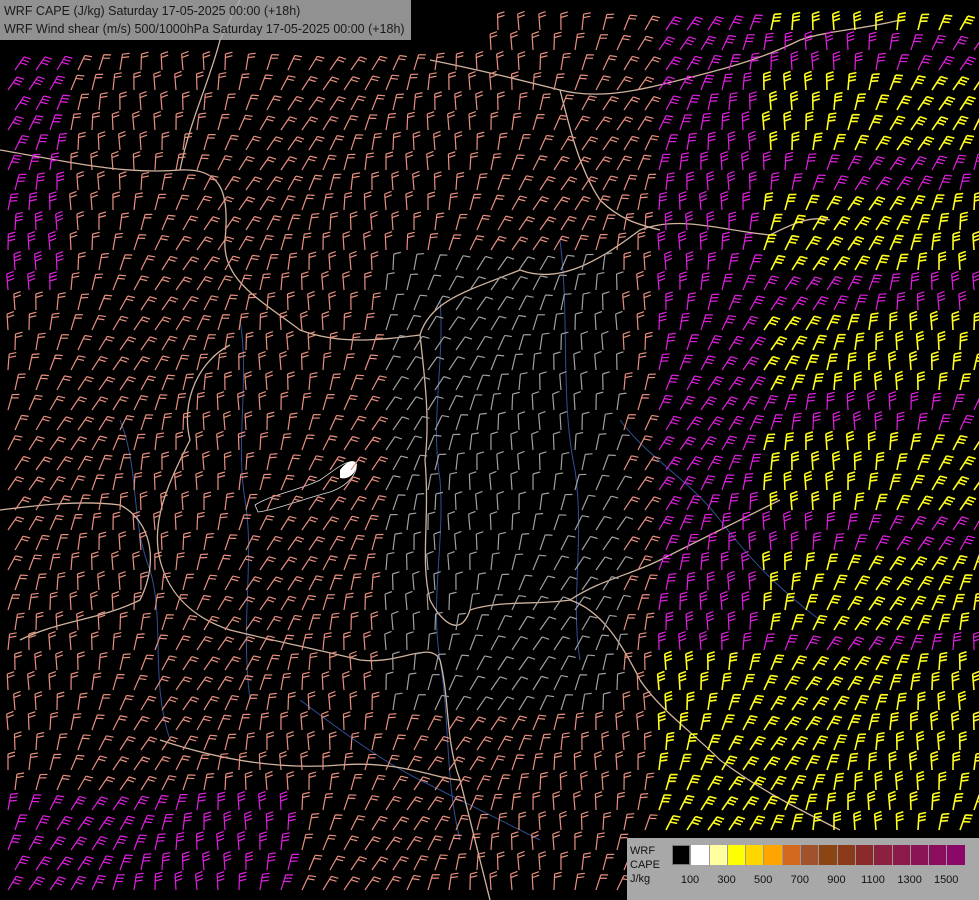  What do you see at coordinates (836, 880) in the screenshot?
I see `legend-tick-label: 900` at bounding box center [836, 880].